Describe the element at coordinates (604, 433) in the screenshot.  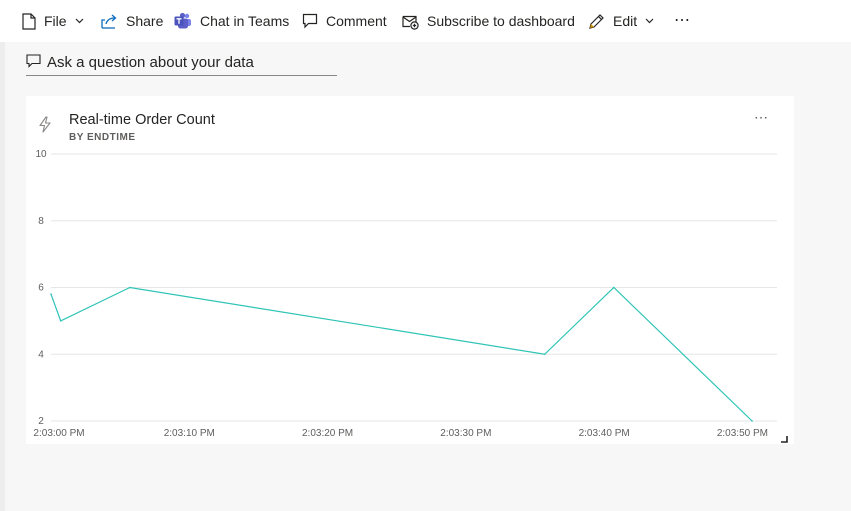
I see `x-tick-label: 2:03:40 PM` at that location.